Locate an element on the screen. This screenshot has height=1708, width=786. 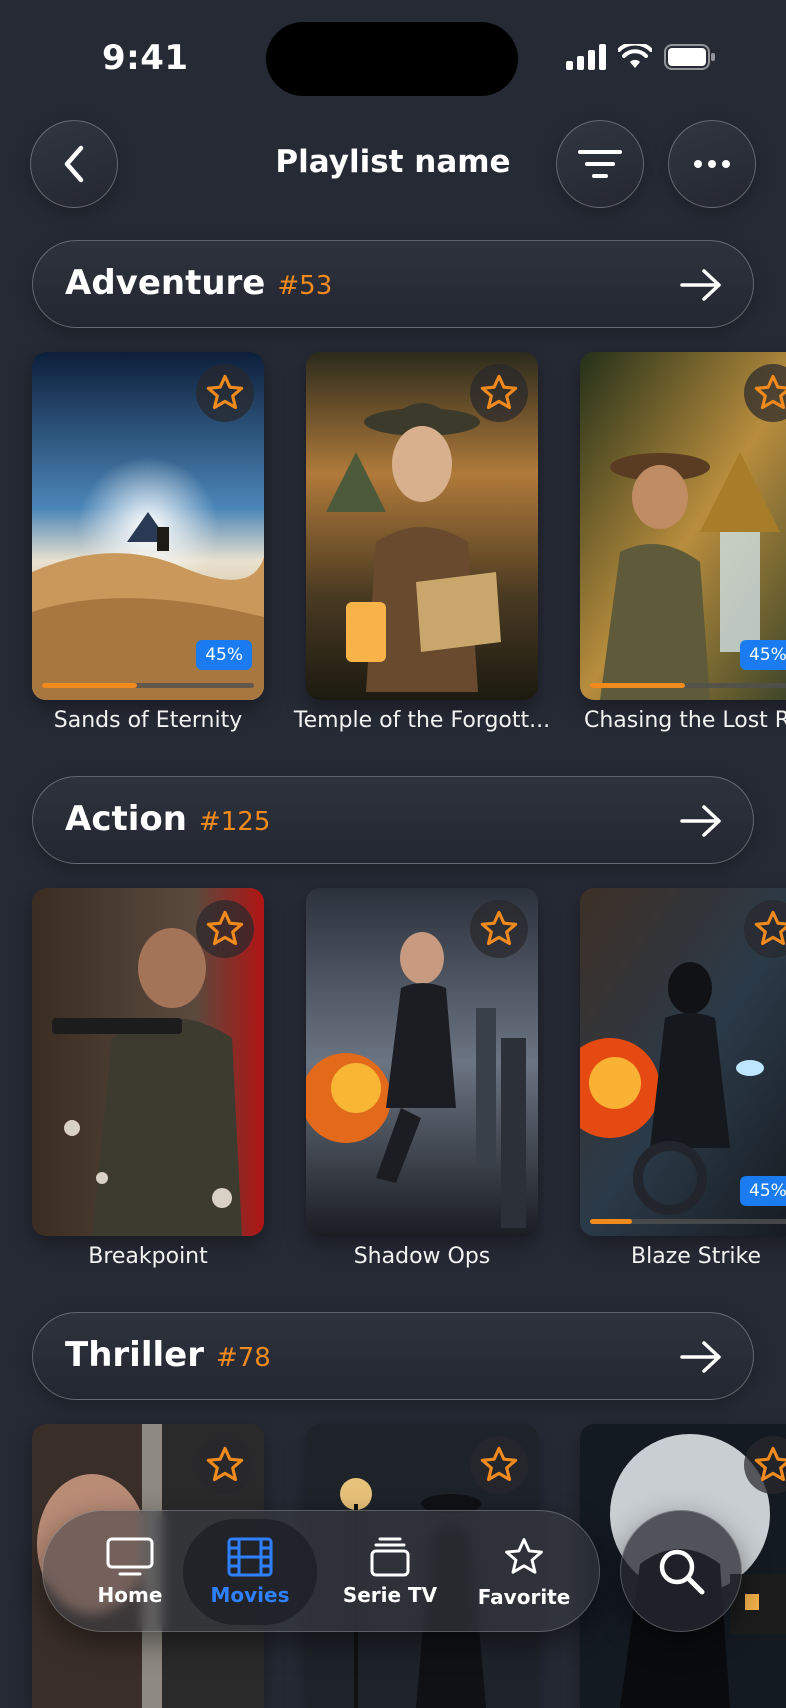
status-time: 9:41 is located at coordinates (145, 58).